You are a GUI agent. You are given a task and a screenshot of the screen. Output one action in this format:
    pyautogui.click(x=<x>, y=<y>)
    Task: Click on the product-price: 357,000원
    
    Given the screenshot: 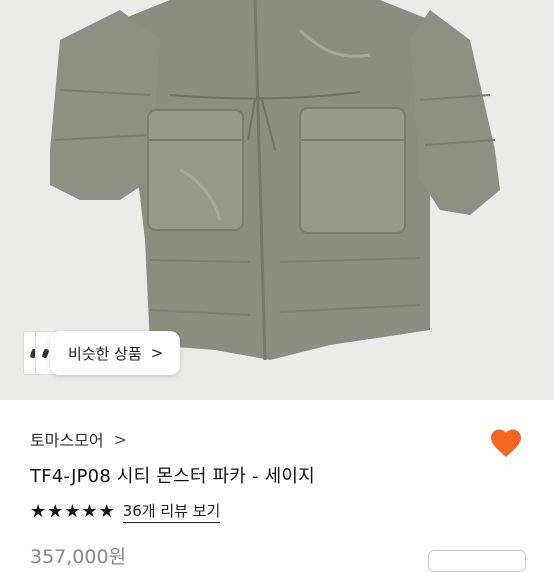 What is the action you would take?
    pyautogui.click(x=78, y=557)
    